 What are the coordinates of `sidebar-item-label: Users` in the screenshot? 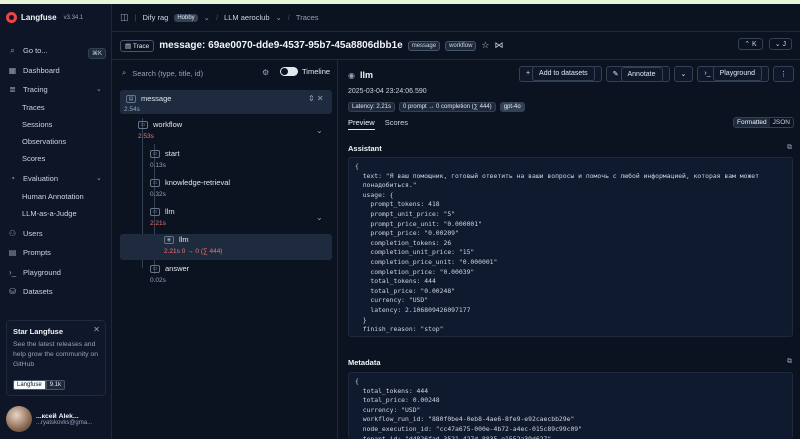 It's located at (33, 233).